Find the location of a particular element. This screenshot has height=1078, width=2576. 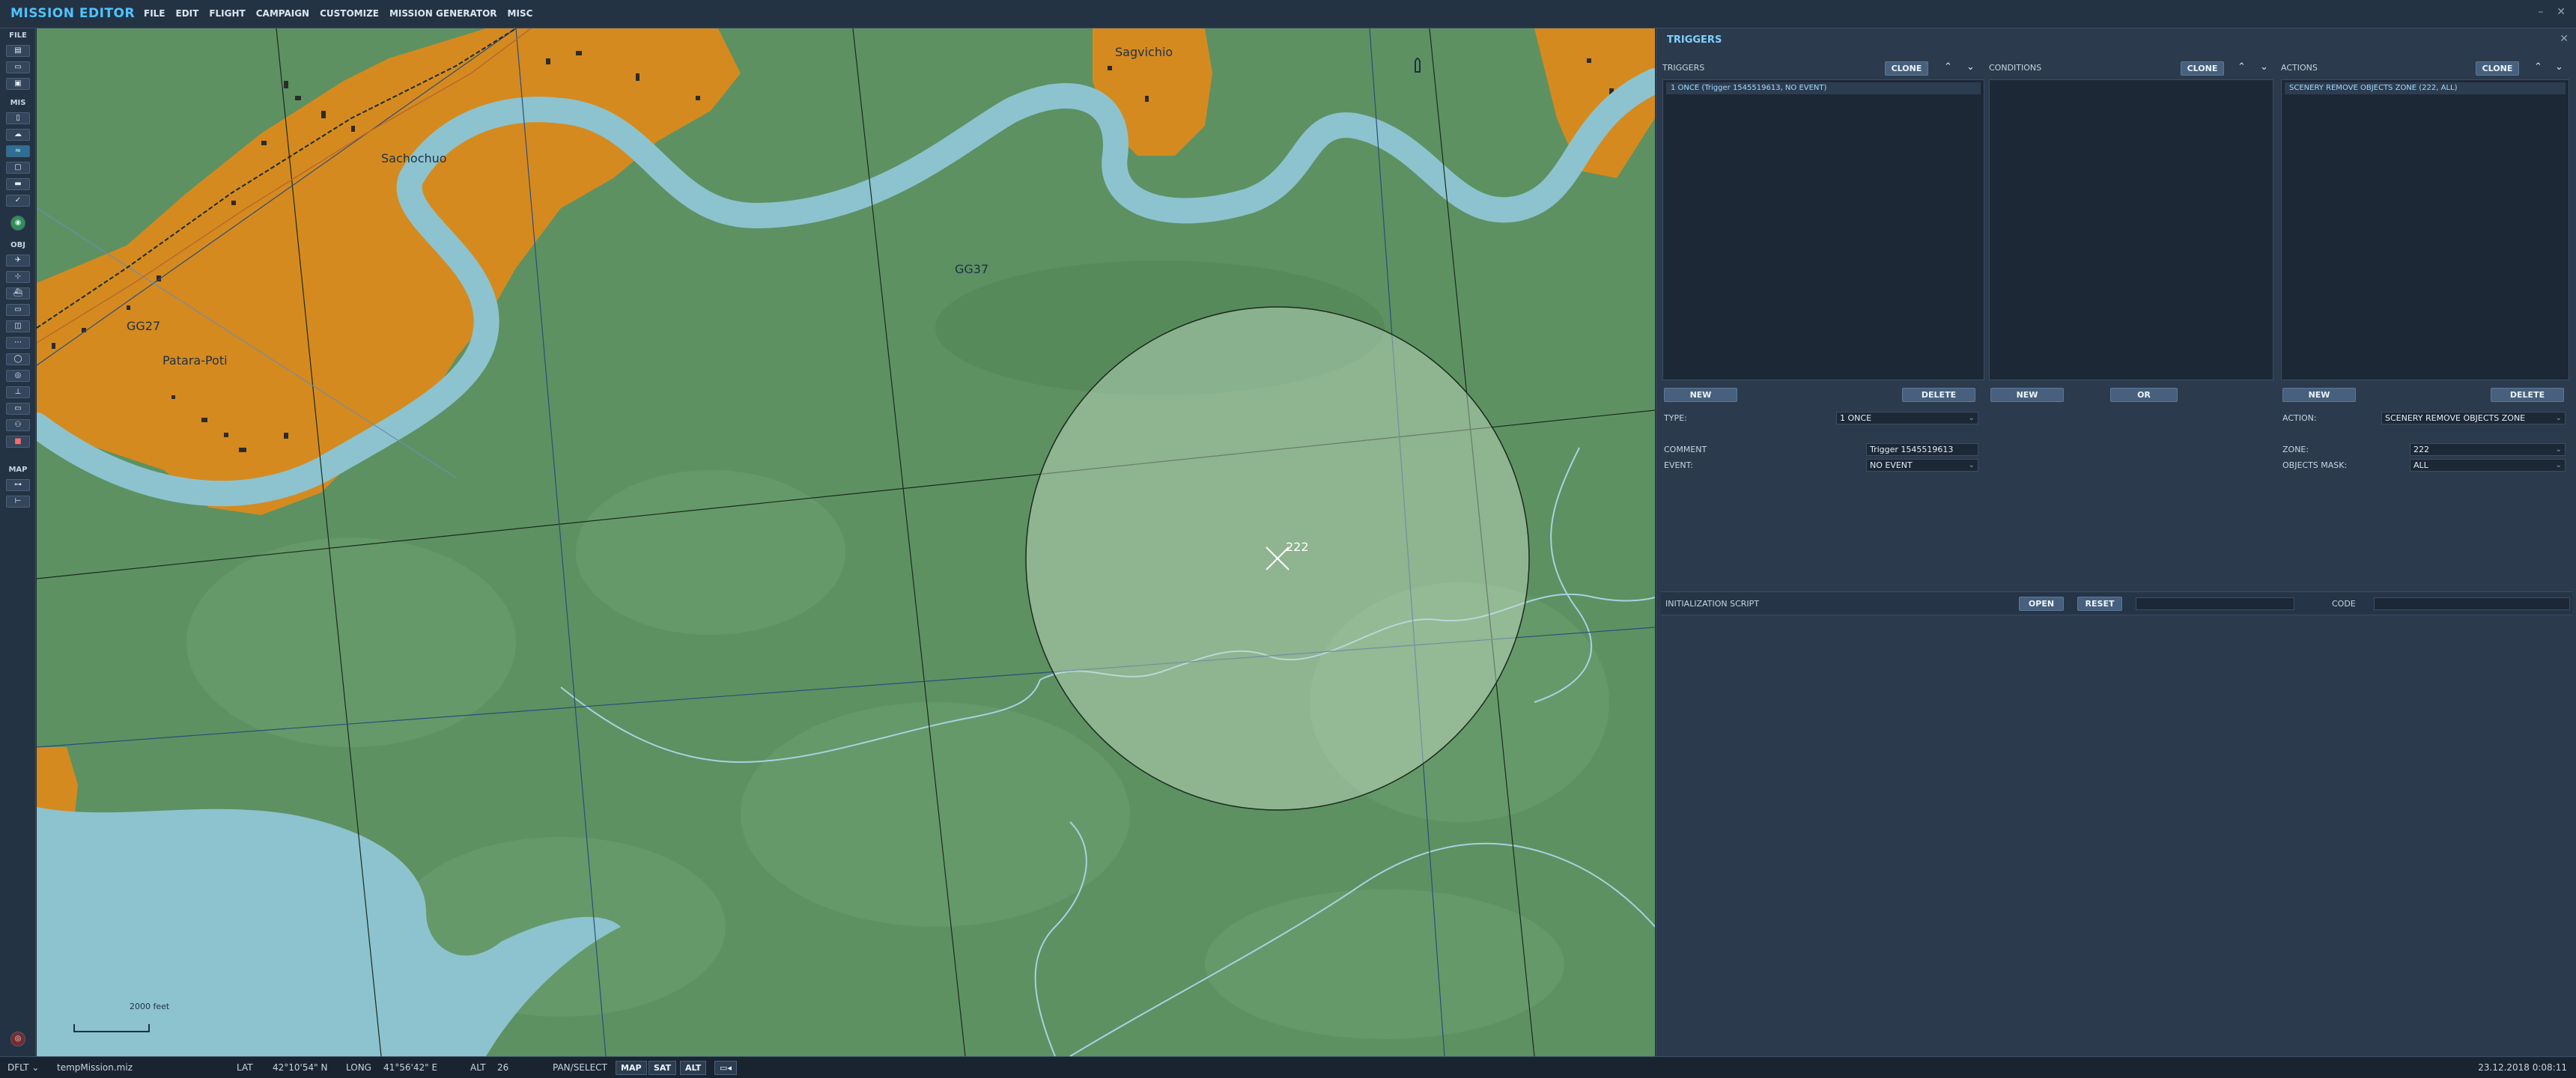

date-time: 23.12.2018 0:08:11 is located at coordinates (2522, 1067).